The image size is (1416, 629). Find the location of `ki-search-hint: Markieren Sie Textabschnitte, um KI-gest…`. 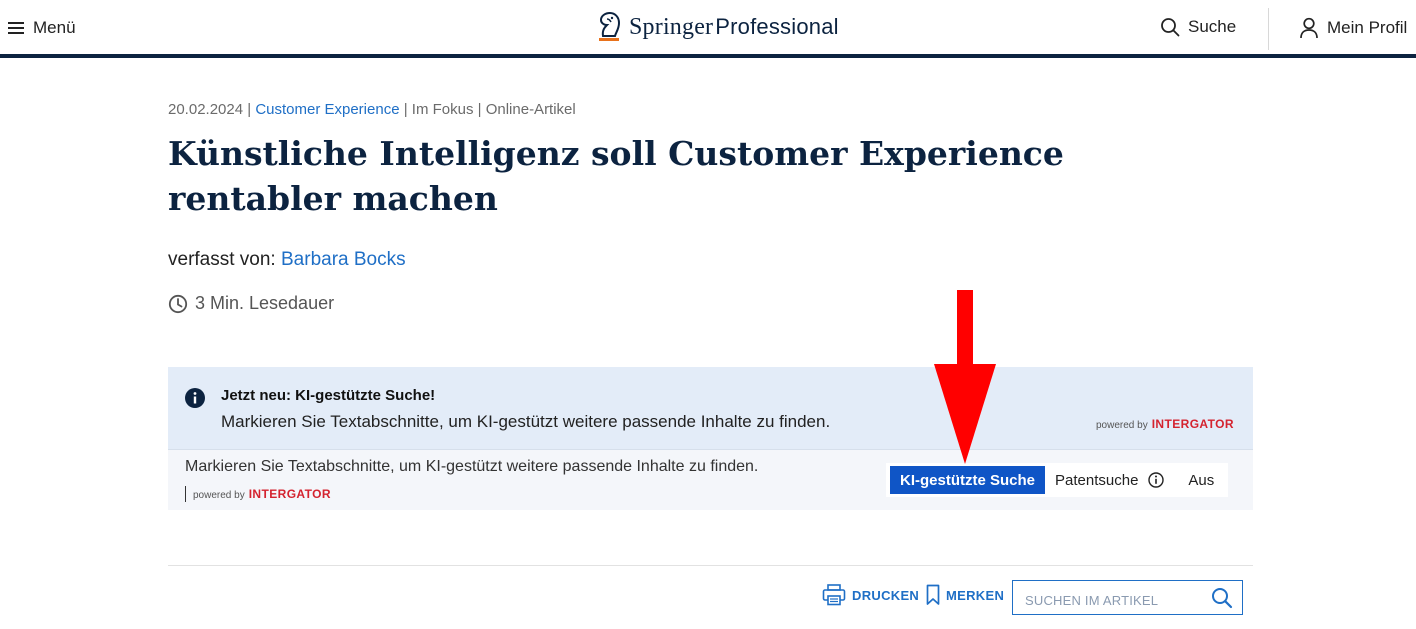

ki-search-hint: Markieren Sie Textabschnitte, um KI-gest… is located at coordinates (472, 466).